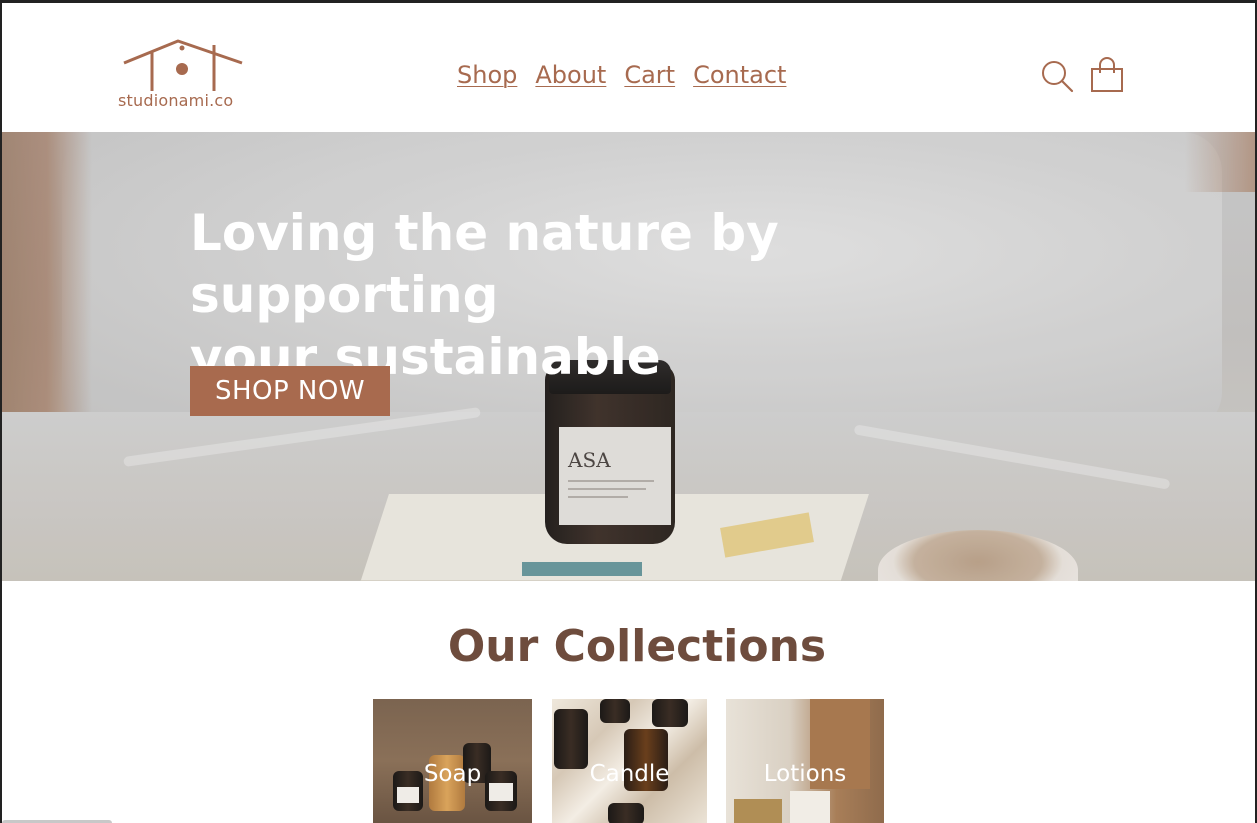 This screenshot has width=1257, height=823. Describe the element at coordinates (758, 811) in the screenshot. I see `basket-image` at that location.